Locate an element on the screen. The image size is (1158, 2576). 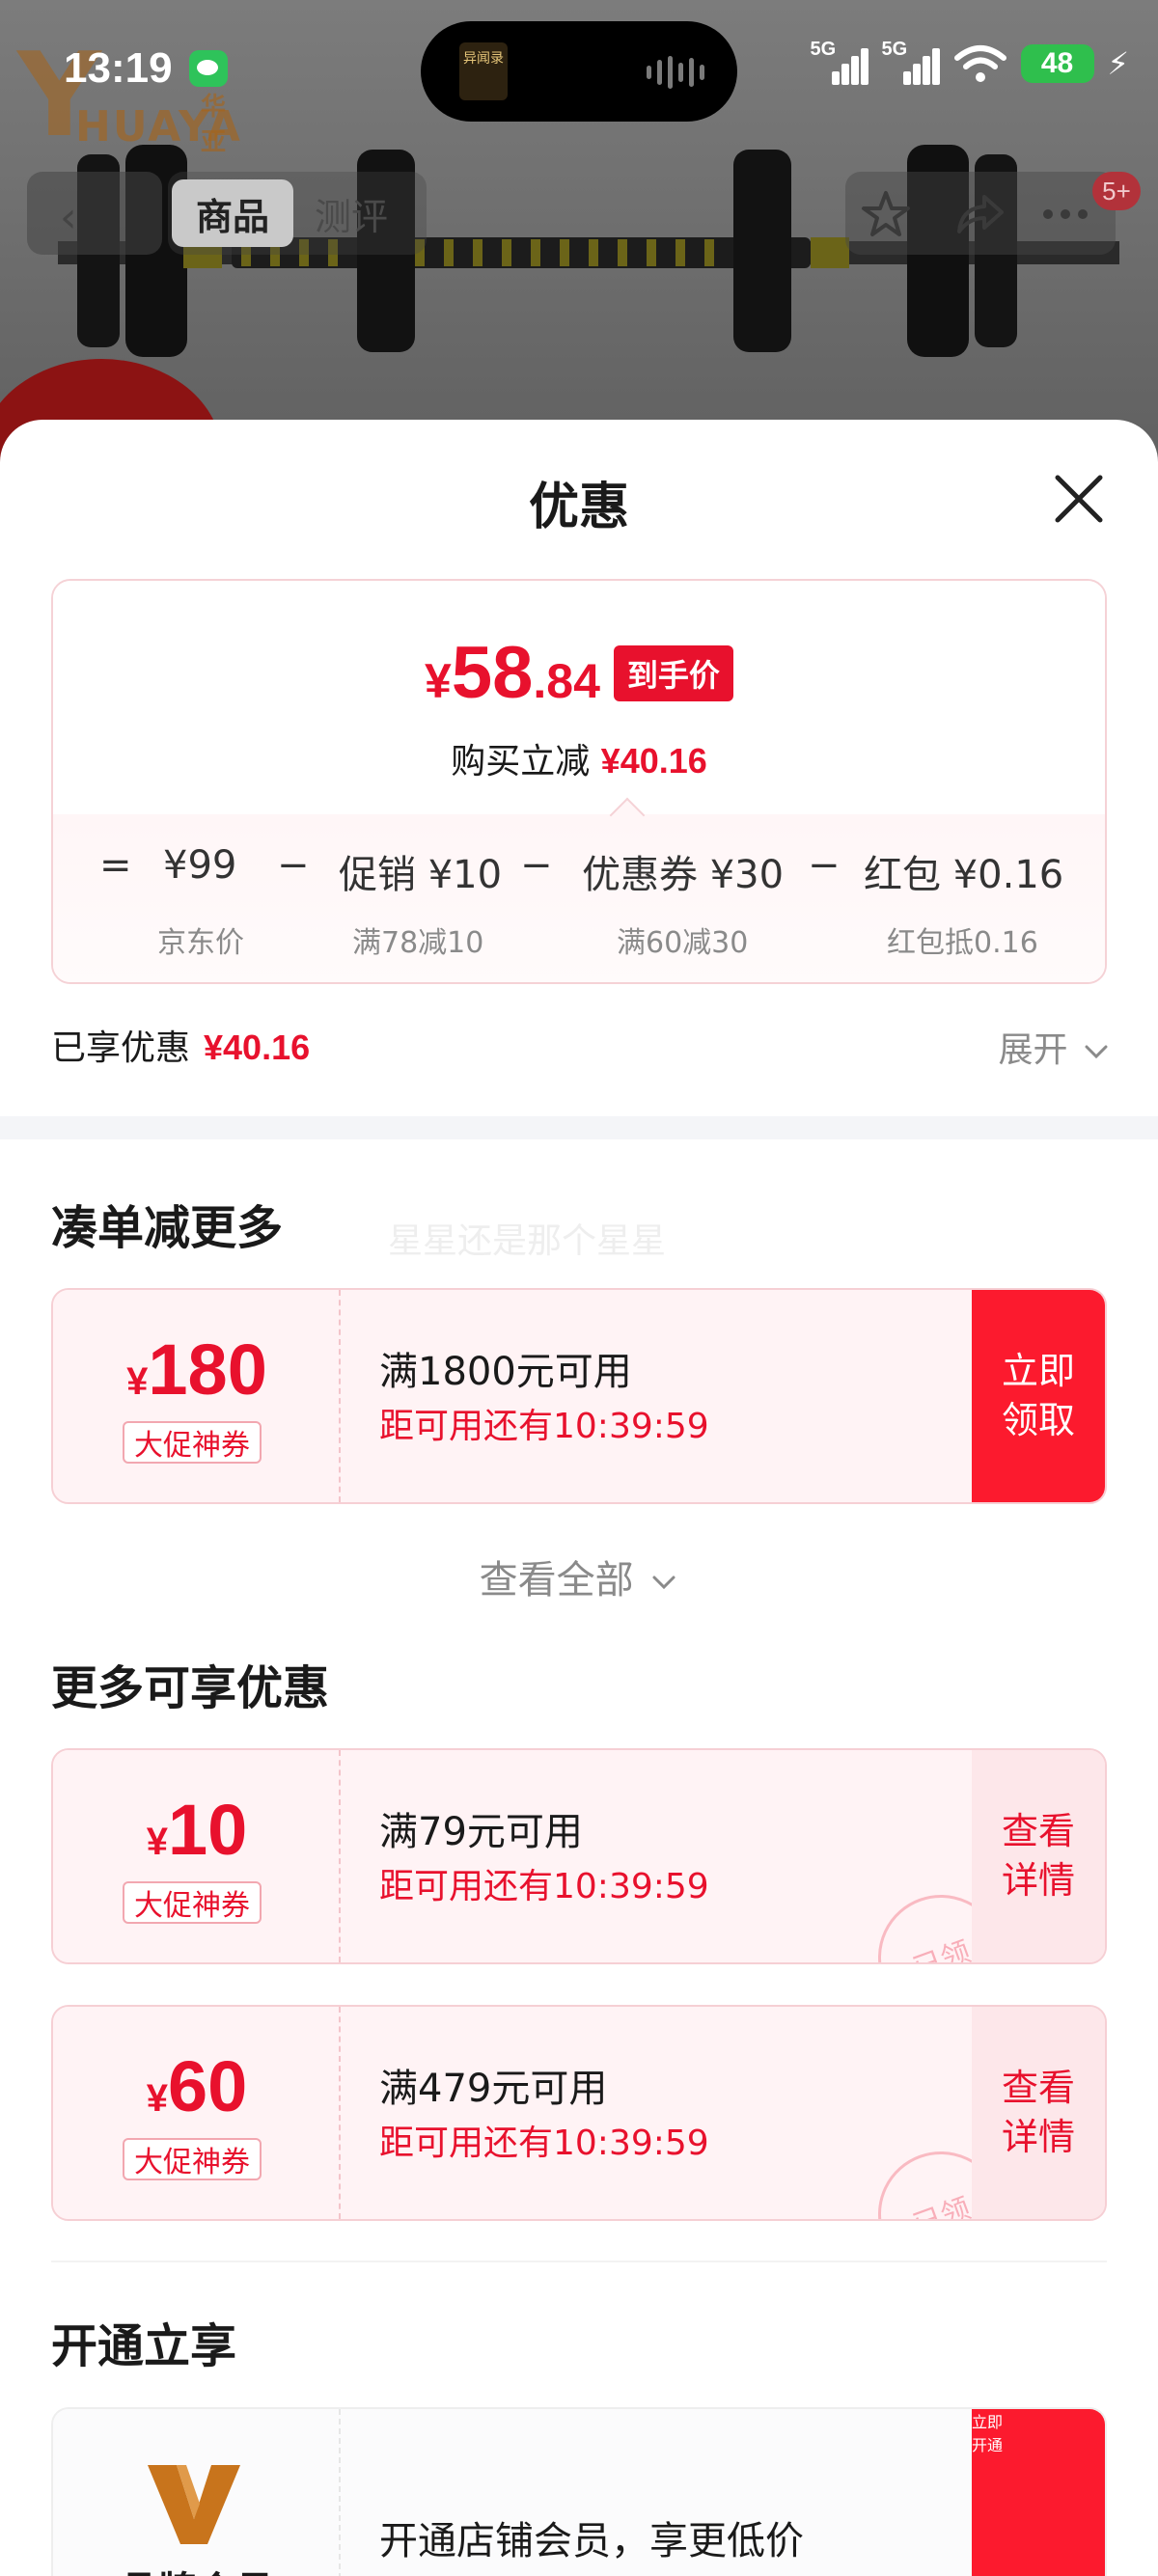
coupon-amount: ¥60 is located at coordinates (197, 2086).